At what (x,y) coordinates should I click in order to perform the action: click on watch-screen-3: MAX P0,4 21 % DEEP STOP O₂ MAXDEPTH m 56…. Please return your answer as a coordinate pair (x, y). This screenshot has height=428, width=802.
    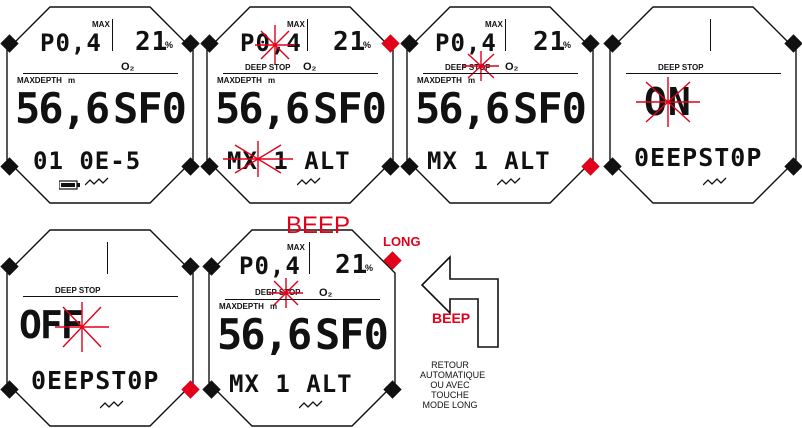
    Looking at the image, I should click on (500, 105).